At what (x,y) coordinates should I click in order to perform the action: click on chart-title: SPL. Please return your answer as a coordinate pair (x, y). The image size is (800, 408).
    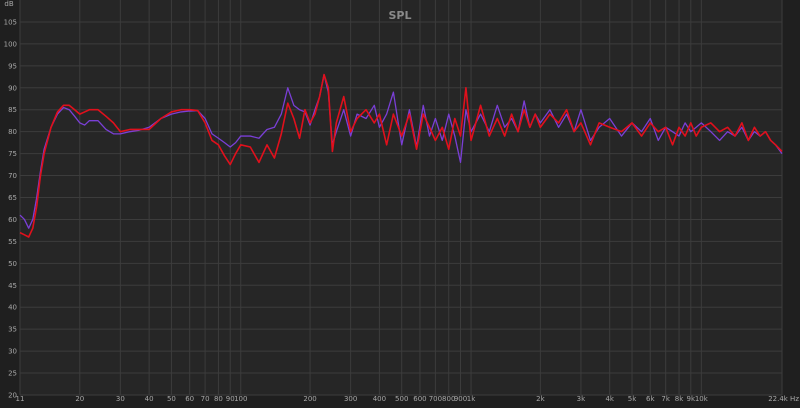
    Looking at the image, I should click on (400, 15).